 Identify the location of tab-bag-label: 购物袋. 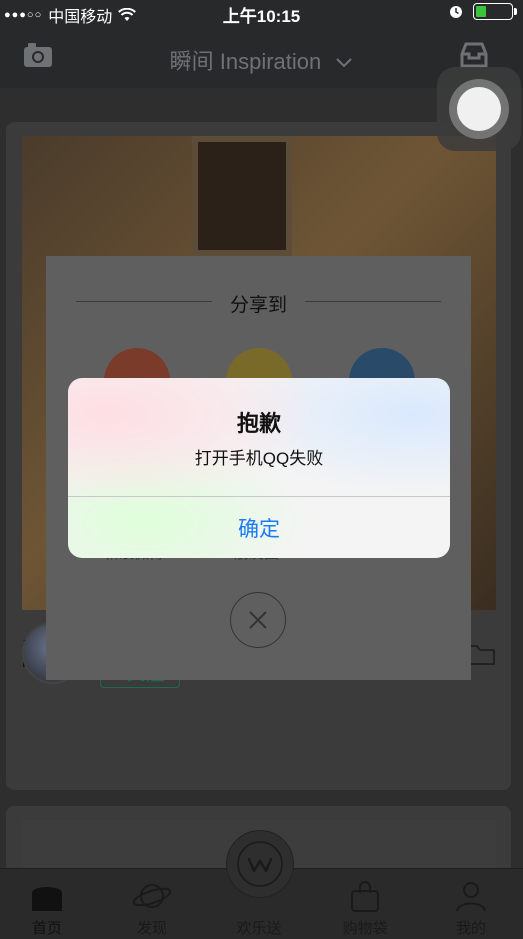
(365, 928).